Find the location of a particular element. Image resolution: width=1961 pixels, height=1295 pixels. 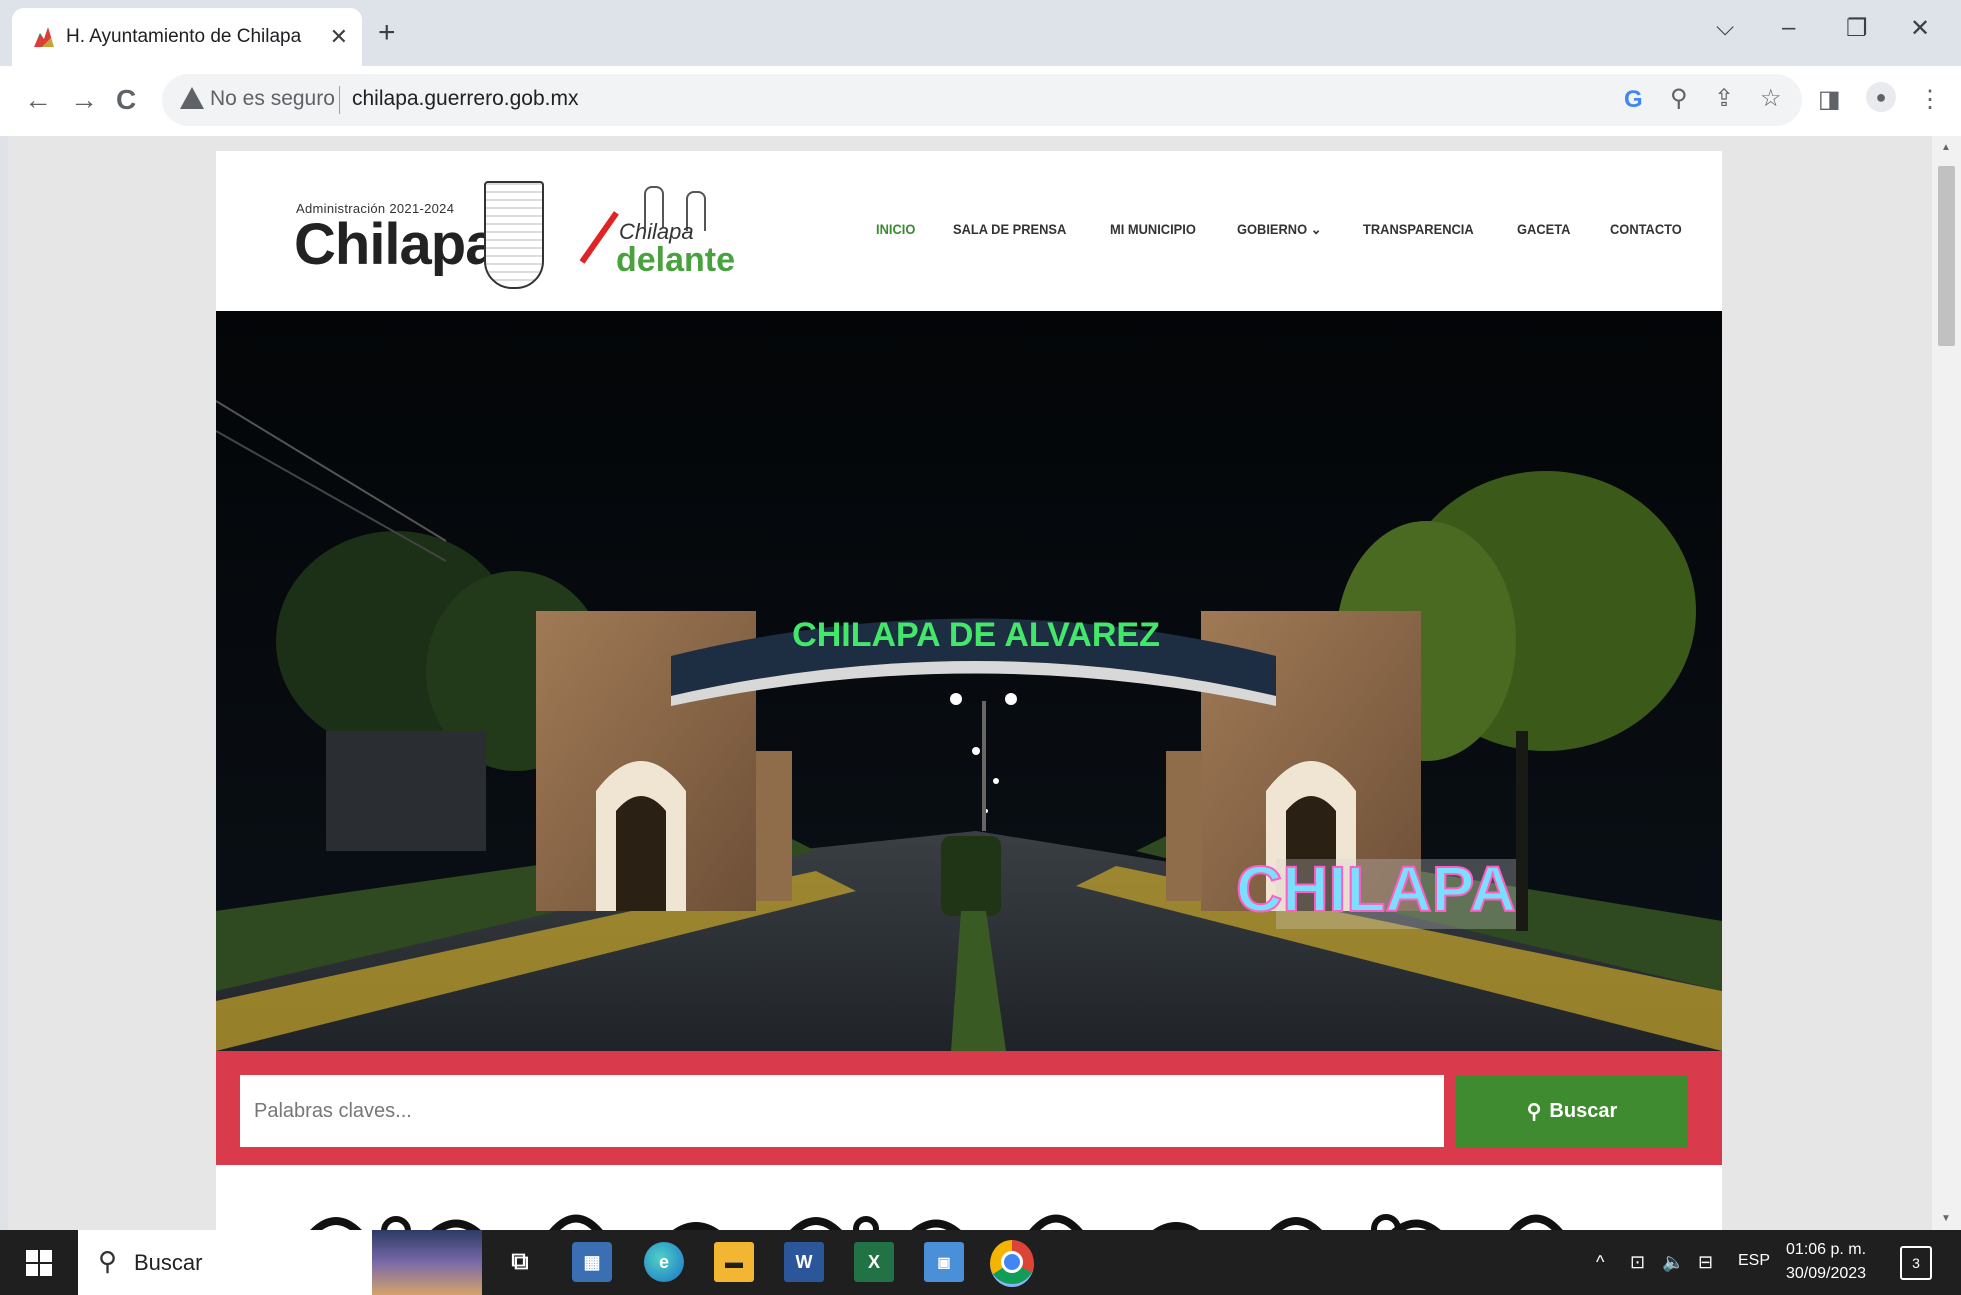

logo-name: Chilapa is located at coordinates (395, 244).